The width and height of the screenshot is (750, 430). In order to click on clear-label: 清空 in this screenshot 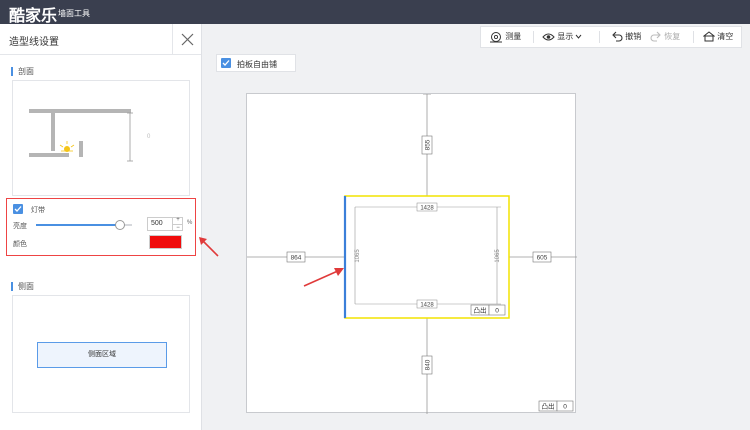, I will do `click(725, 36)`.